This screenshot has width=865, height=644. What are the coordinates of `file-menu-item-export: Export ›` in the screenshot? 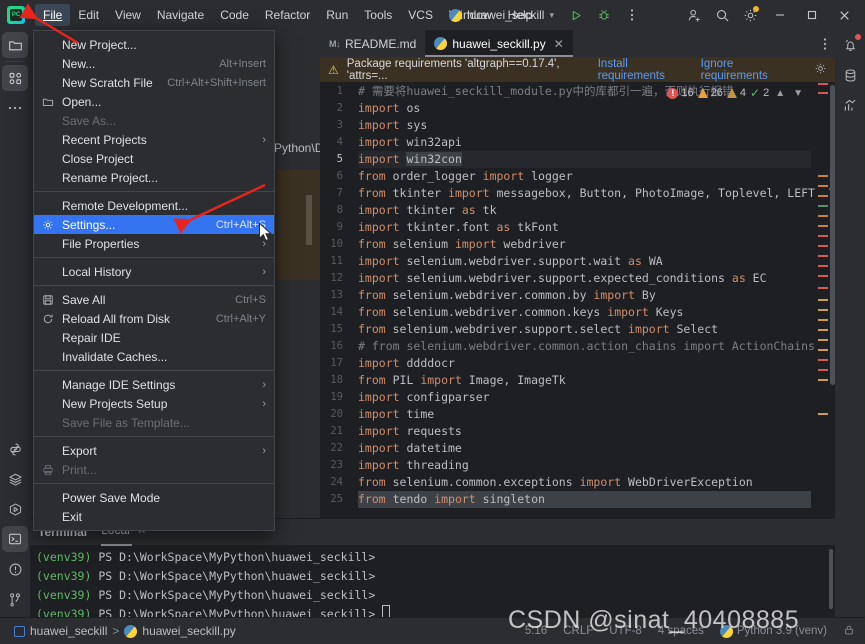 It's located at (154, 450).